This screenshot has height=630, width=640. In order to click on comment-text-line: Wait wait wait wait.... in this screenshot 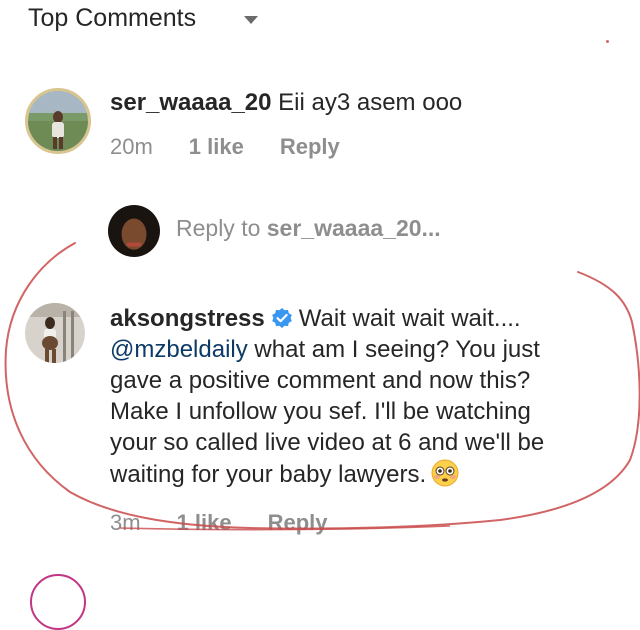, I will do `click(409, 318)`.